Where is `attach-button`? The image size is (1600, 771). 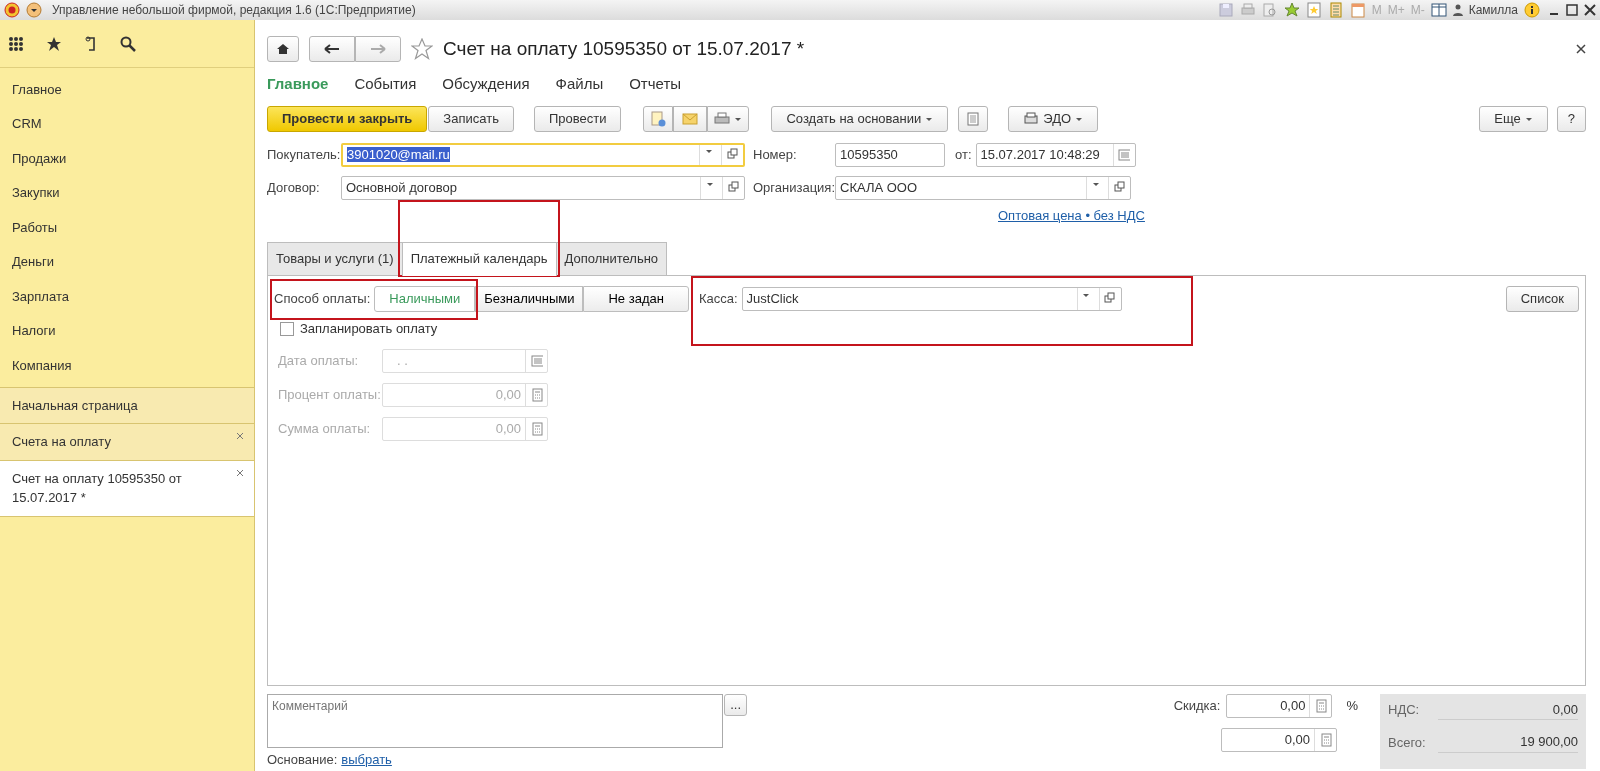
attach-button is located at coordinates (658, 119).